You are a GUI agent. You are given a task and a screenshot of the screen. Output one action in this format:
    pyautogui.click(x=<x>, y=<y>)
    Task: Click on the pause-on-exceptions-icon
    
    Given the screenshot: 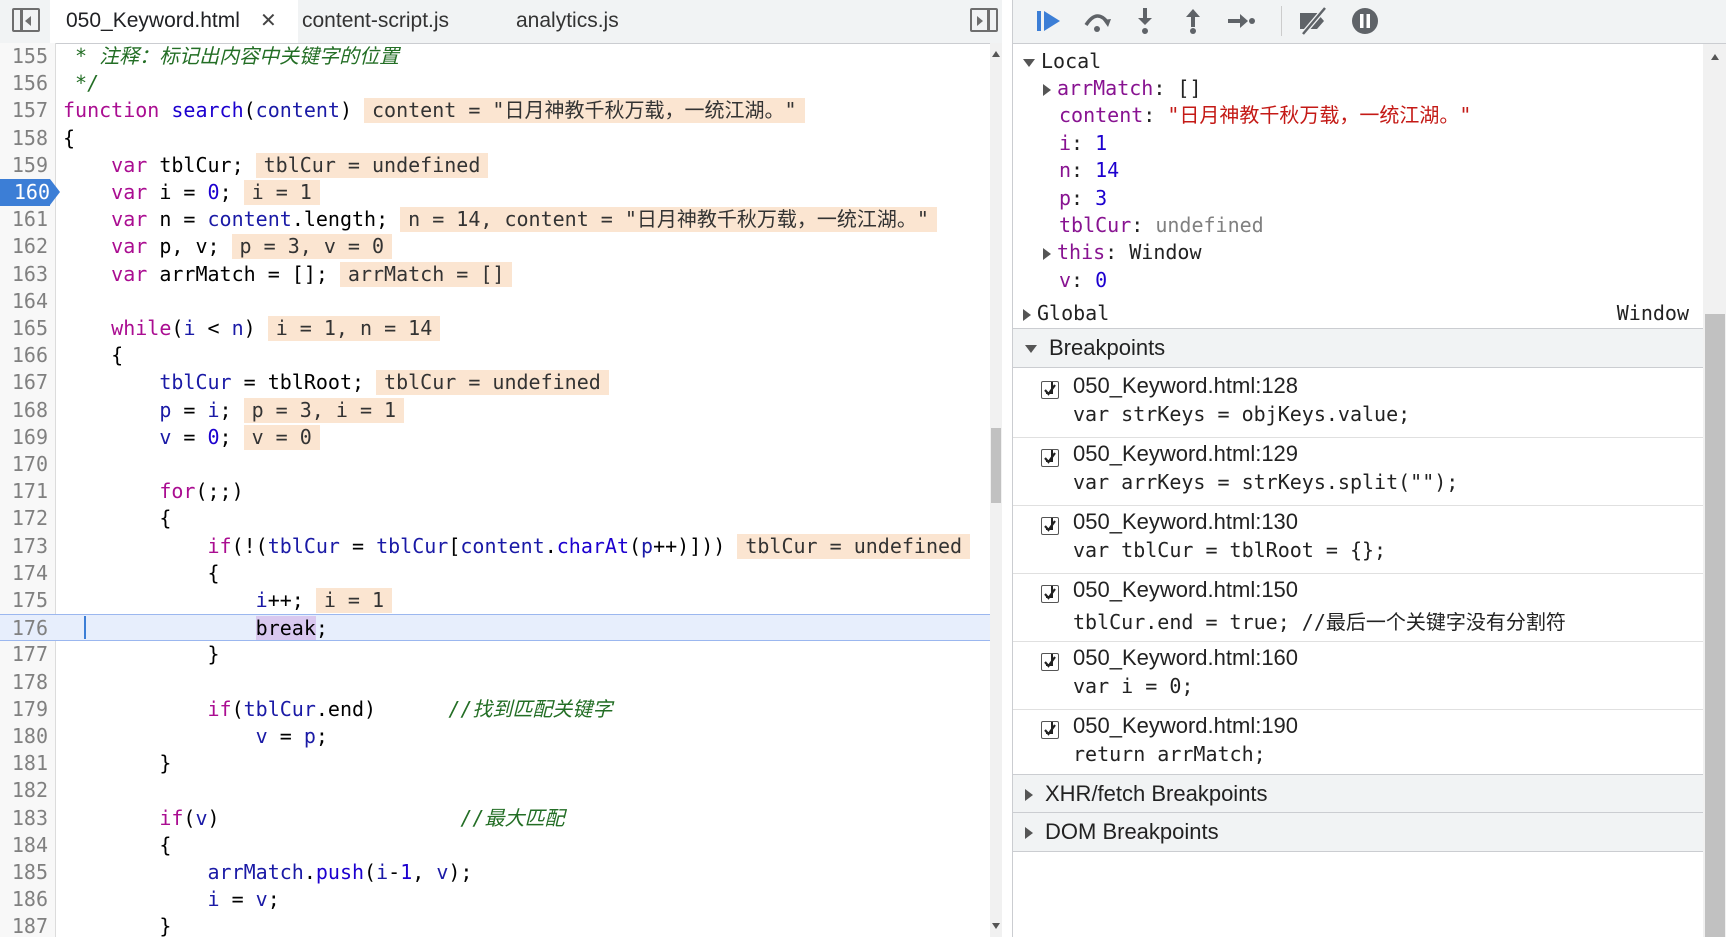 What is the action you would take?
    pyautogui.click(x=1365, y=21)
    